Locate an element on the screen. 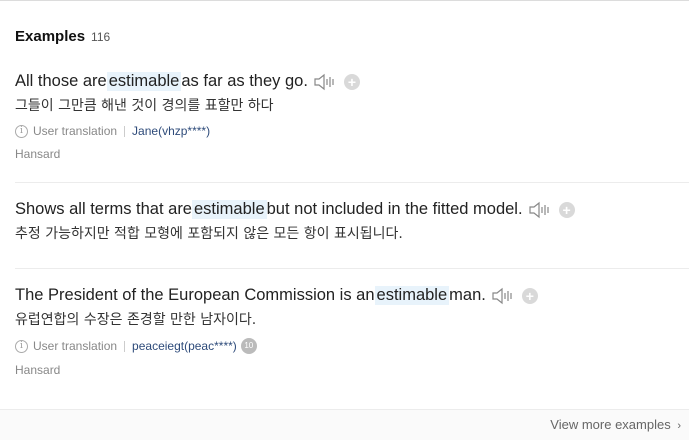 The width and height of the screenshot is (689, 440). example-translation: 유럽연합의 수장은 존경할 만한 남자이다. is located at coordinates (136, 320).